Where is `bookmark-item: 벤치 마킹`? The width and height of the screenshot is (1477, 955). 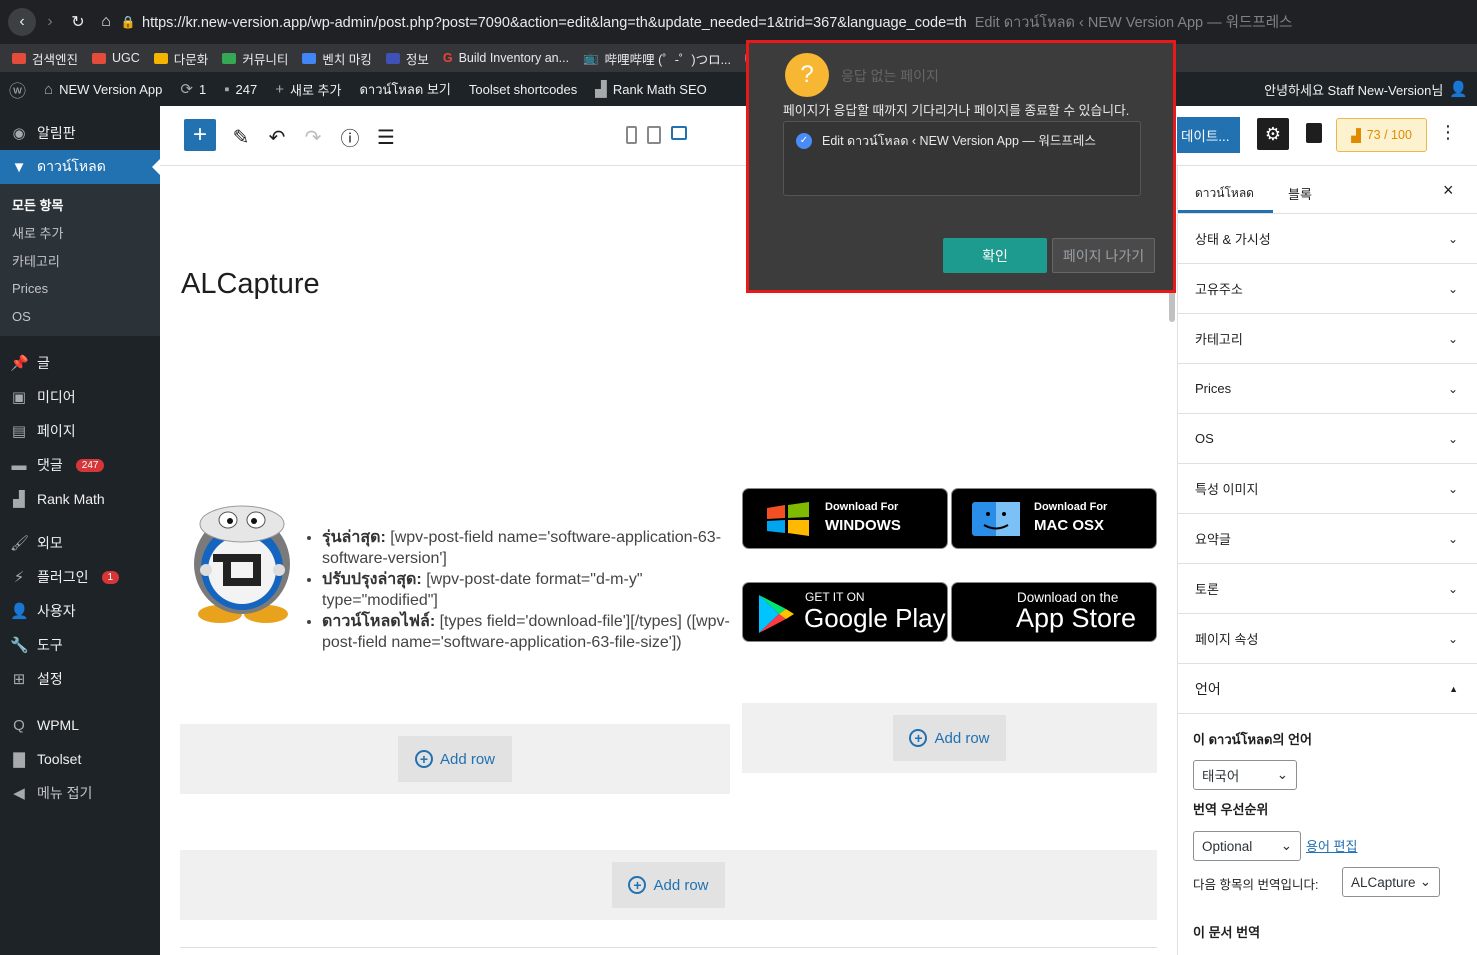
bookmark-item: 벤치 마킹 is located at coordinates (337, 58).